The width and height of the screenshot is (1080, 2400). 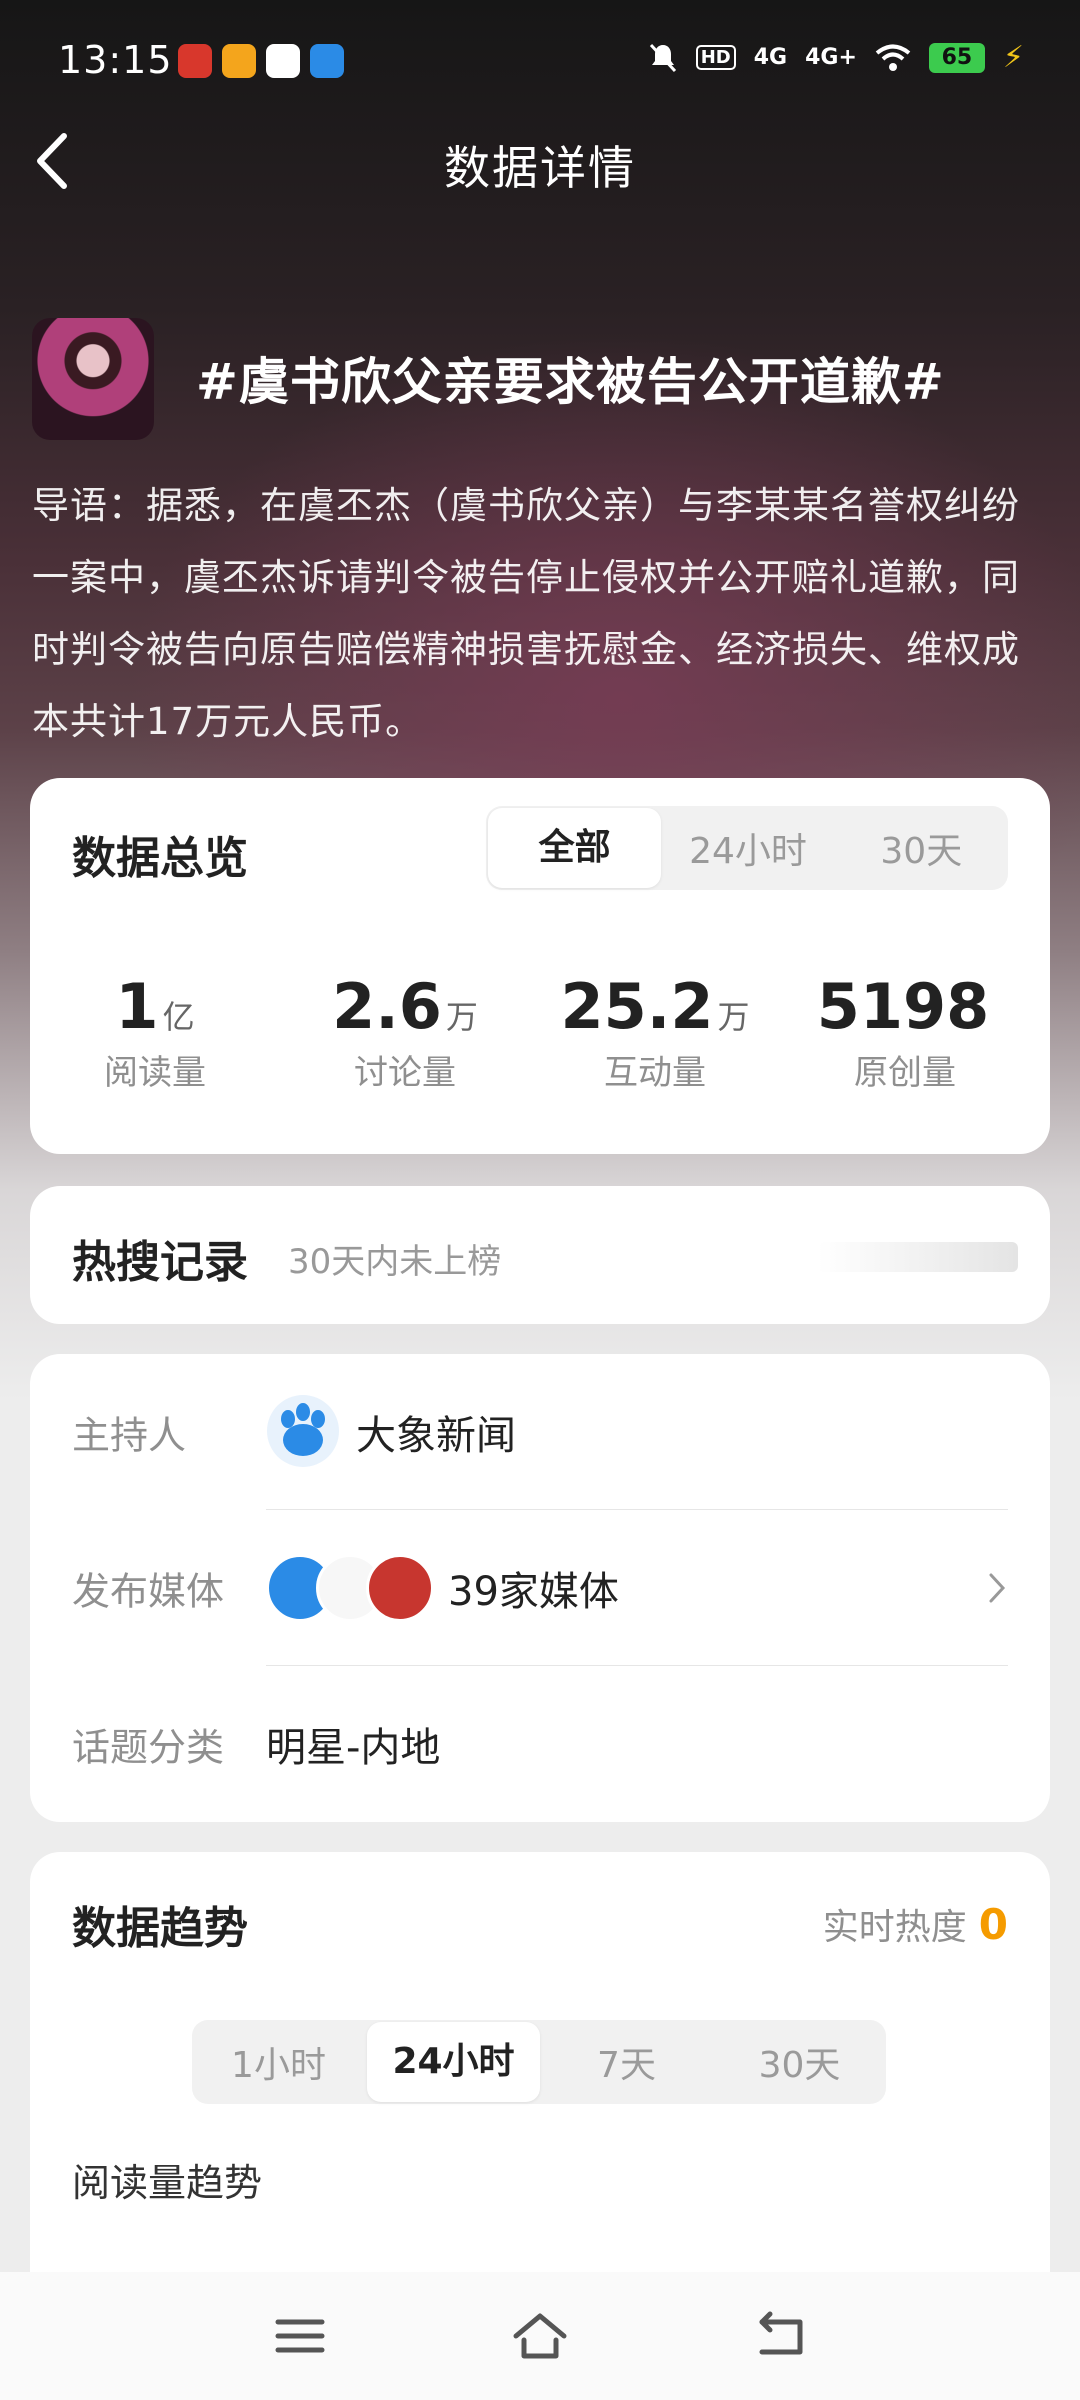 What do you see at coordinates (278, 2062) in the screenshot?
I see `tab-1h: 1小时` at bounding box center [278, 2062].